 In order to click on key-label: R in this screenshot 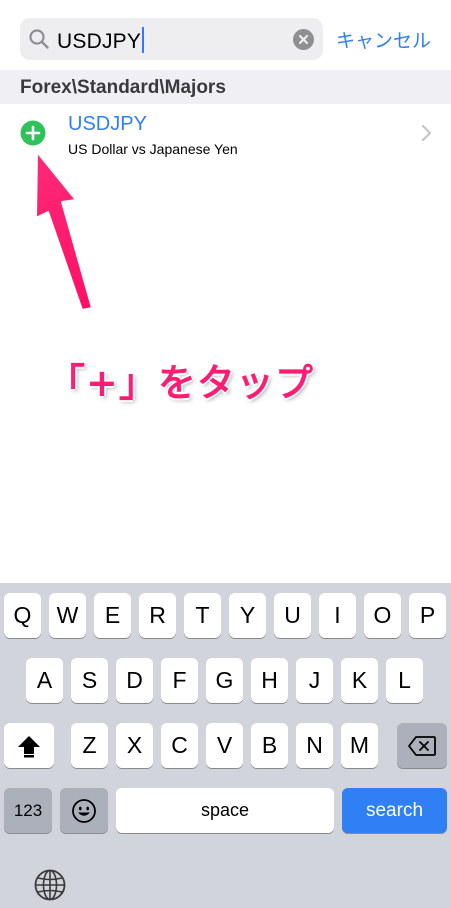, I will do `click(157, 615)`.